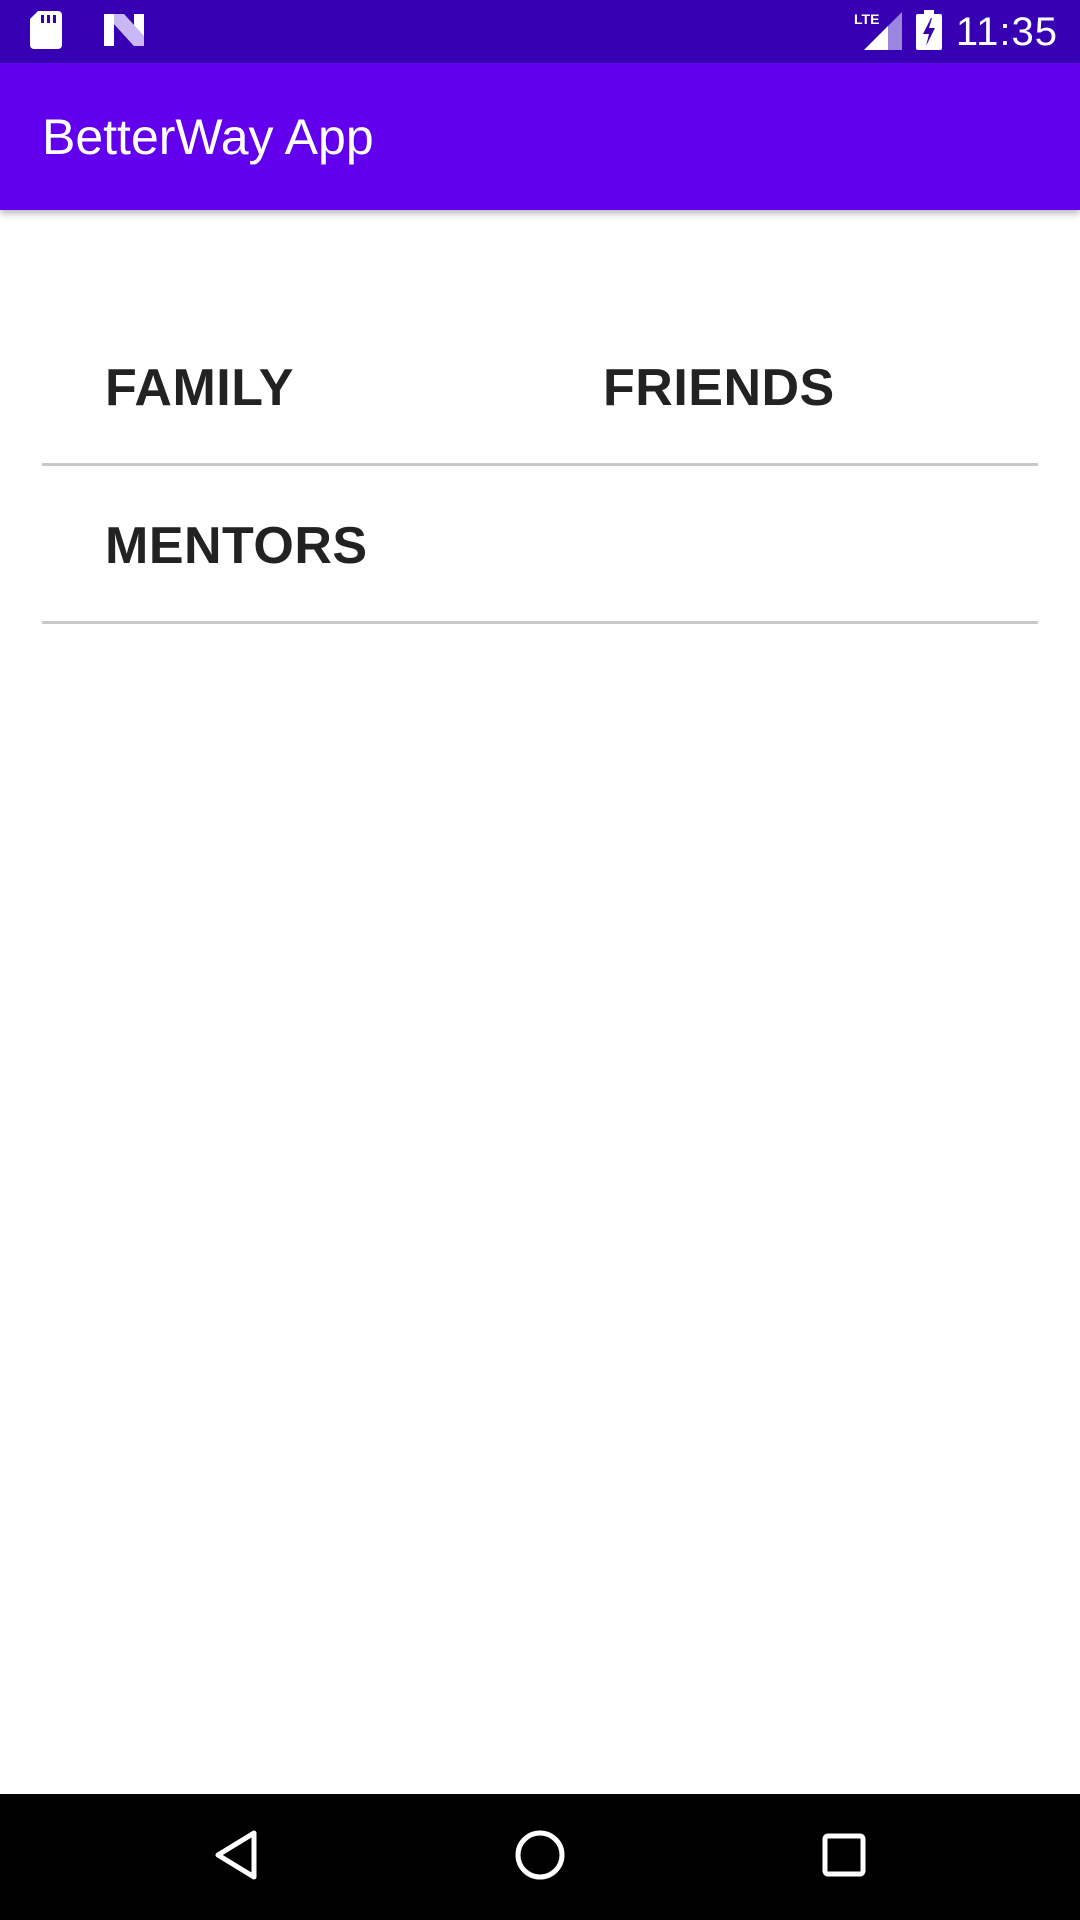 The height and width of the screenshot is (1920, 1080). Describe the element at coordinates (540, 31) in the screenshot. I see `status-bar: LTE 11:35` at that location.